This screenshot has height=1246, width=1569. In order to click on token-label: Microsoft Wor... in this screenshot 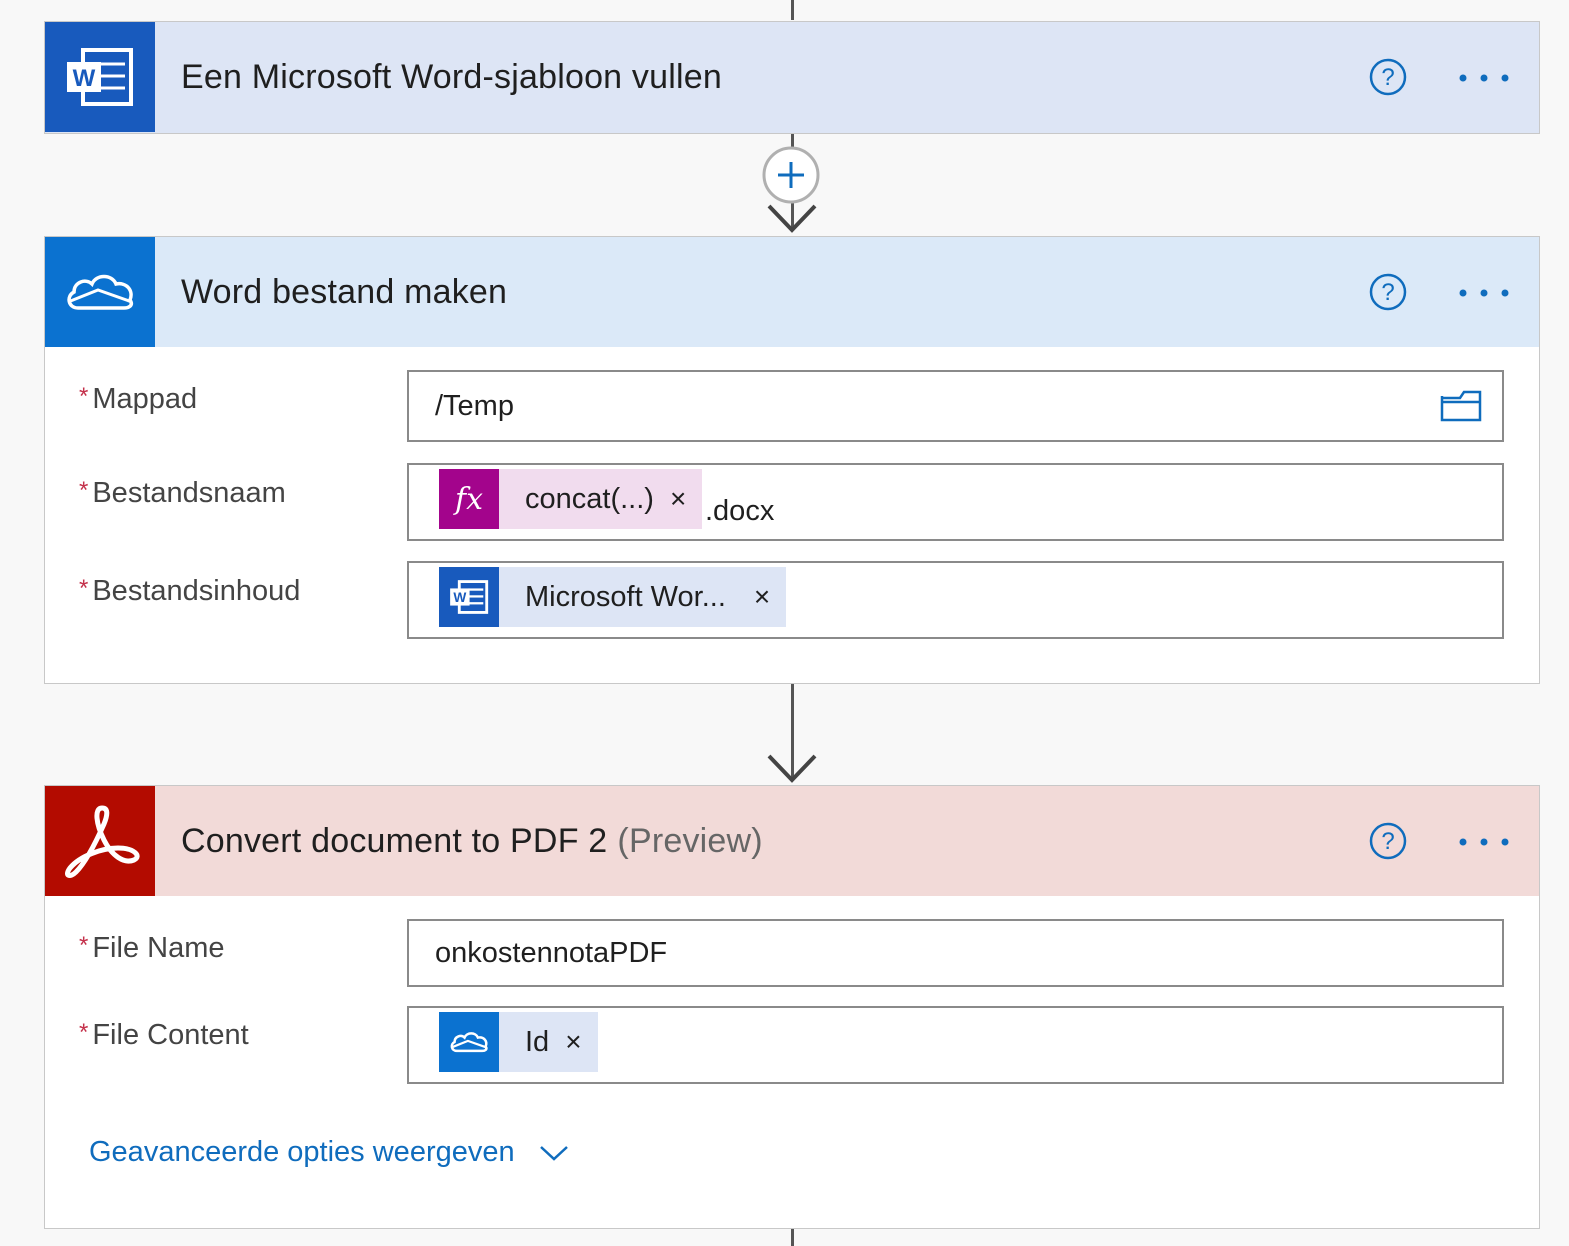, I will do `click(625, 596)`.